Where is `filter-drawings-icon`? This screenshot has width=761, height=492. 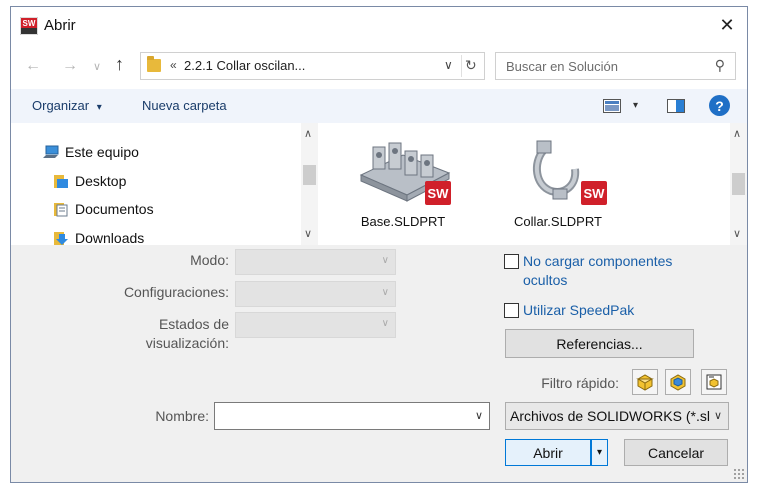 filter-drawings-icon is located at coordinates (714, 382).